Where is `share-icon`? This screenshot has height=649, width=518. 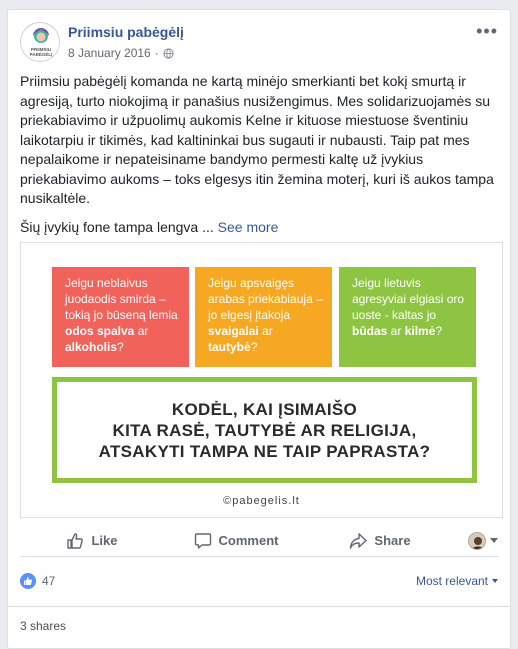
share-icon is located at coordinates (359, 540).